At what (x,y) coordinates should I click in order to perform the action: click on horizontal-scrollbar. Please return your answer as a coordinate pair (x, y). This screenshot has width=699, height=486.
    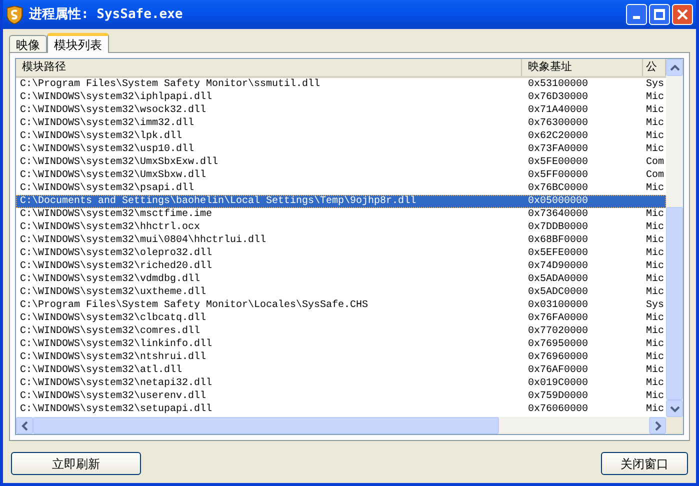
    Looking at the image, I should click on (341, 425).